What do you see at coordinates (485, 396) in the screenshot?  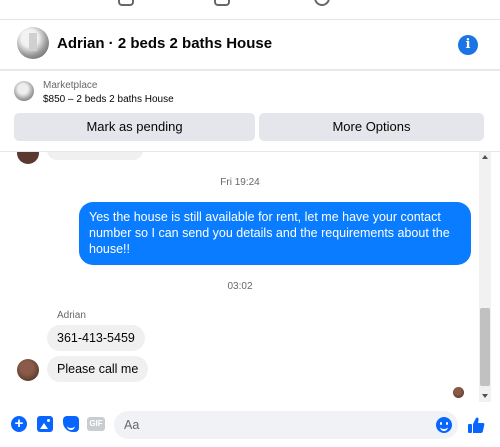 I see `scroll-down-arrow-icon` at bounding box center [485, 396].